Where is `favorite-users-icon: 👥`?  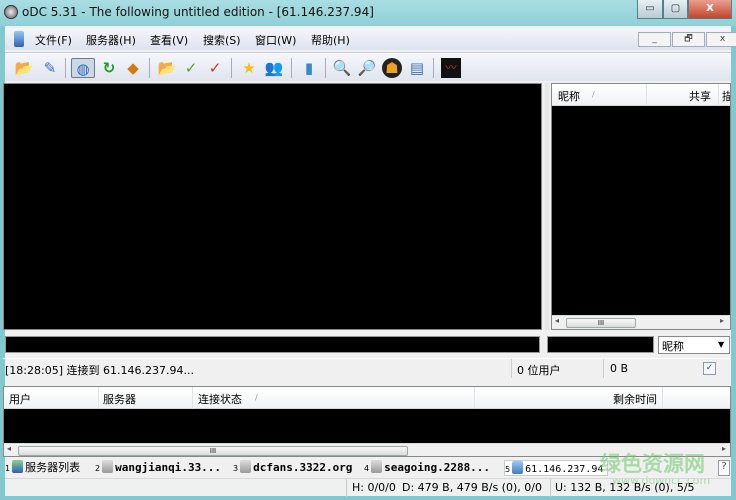 favorite-users-icon: 👥 is located at coordinates (274, 68).